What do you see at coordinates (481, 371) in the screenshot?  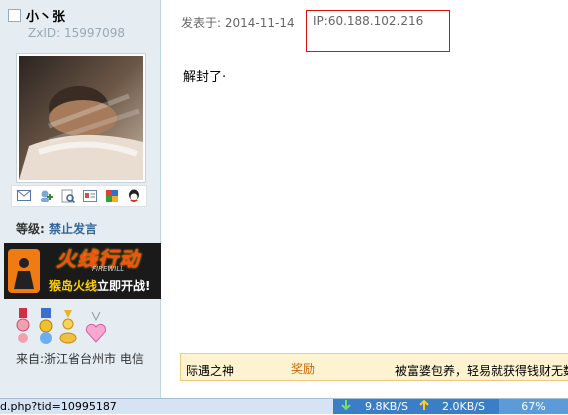 I see `award-description: 被富婆包养，轻易就获得钱财无数` at bounding box center [481, 371].